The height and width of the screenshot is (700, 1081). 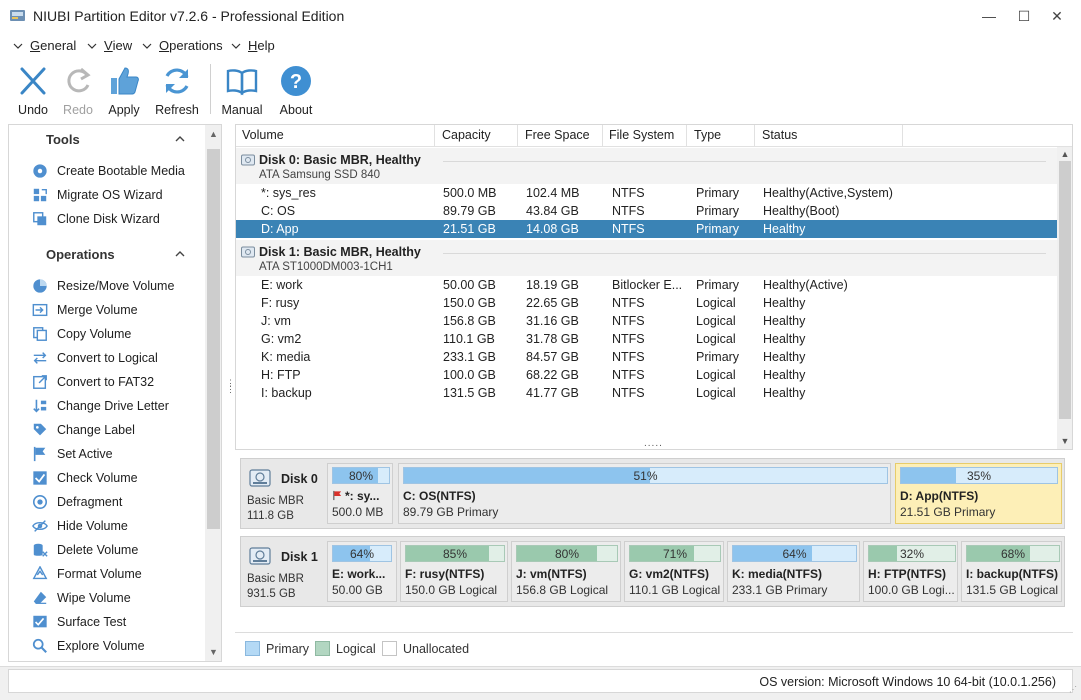 I want to click on partition-block: 64% E: work... 50.00 GB, so click(x=362, y=571).